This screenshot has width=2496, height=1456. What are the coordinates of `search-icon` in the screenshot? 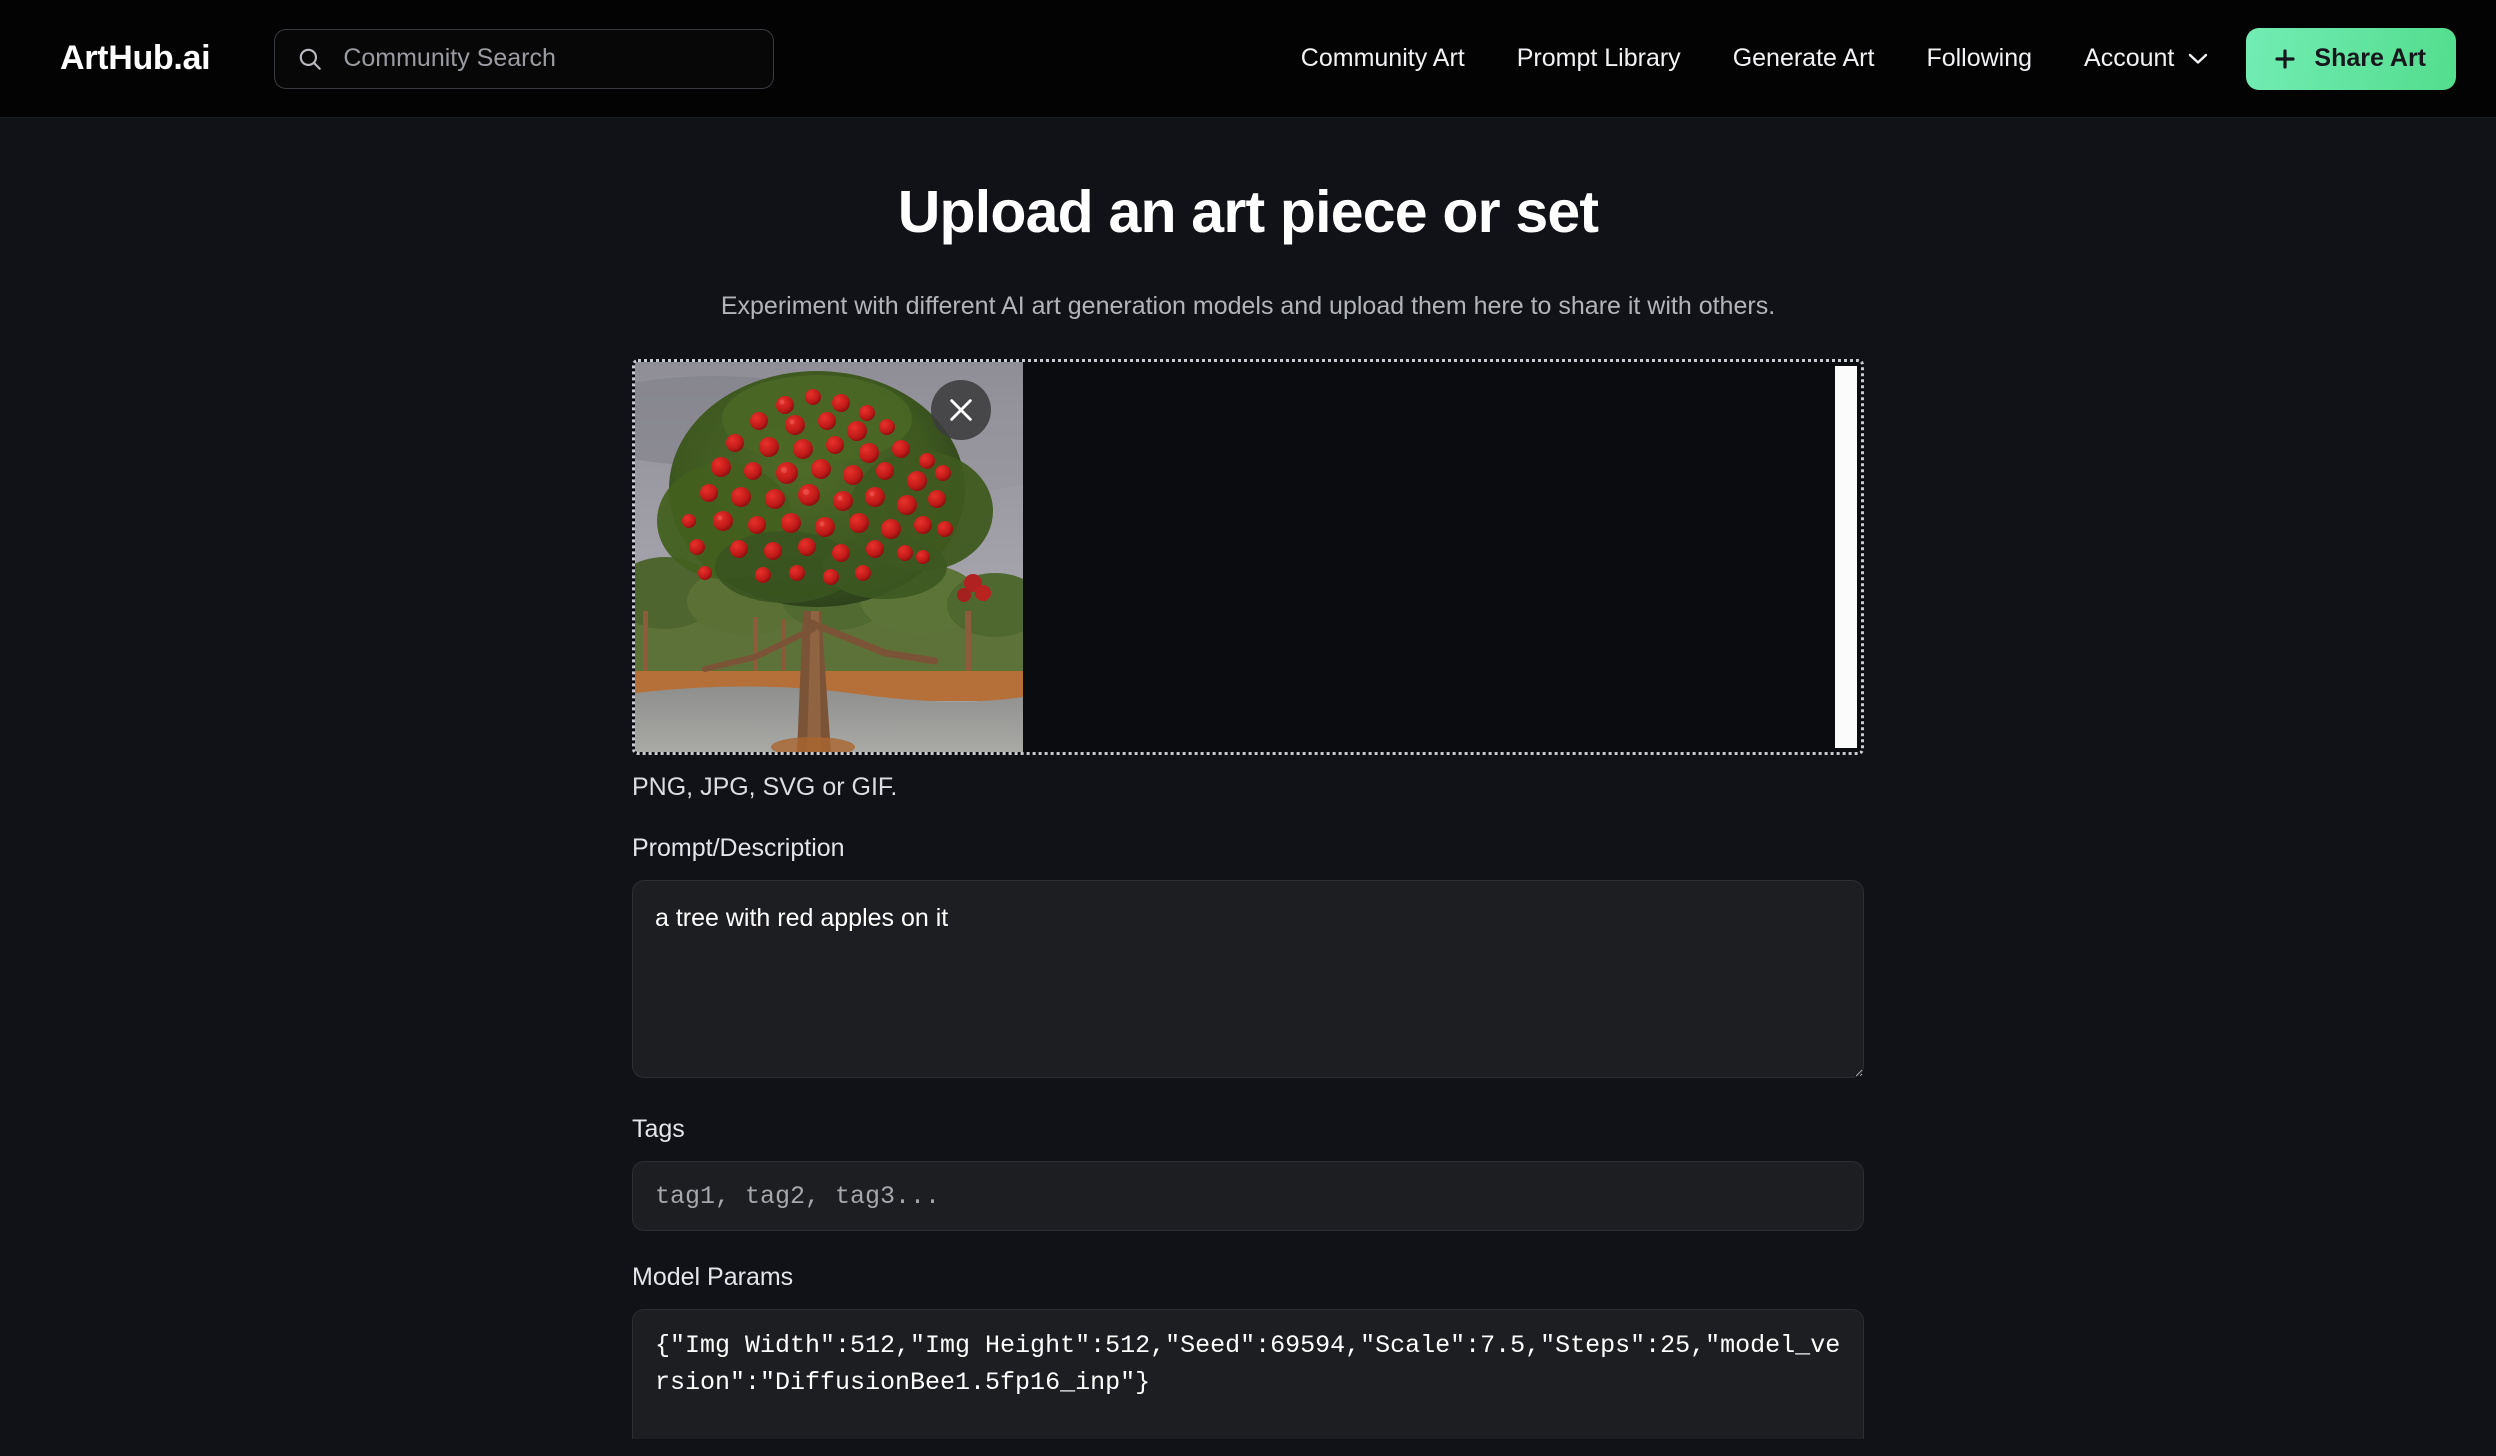 It's located at (310, 59).